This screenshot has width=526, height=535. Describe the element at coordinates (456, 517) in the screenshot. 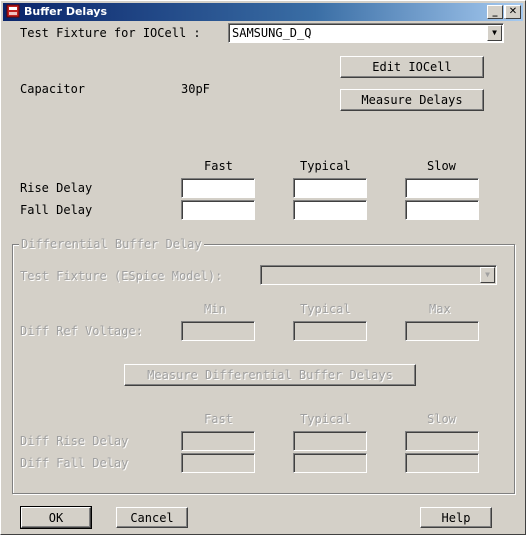

I see `help-button: Help` at that location.